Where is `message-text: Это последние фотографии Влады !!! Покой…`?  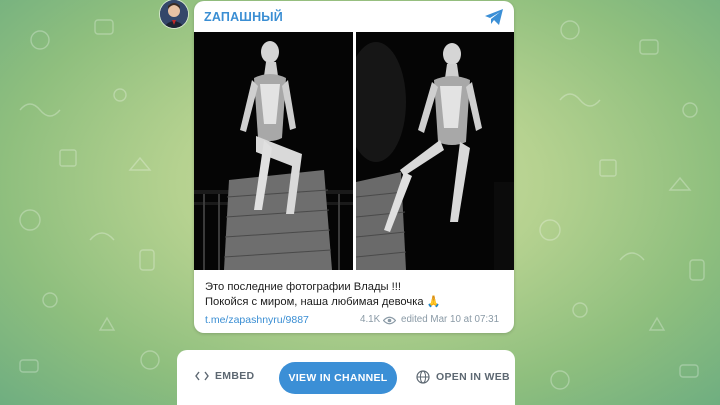
message-text: Это последние фотографии Влады !!! Покой… is located at coordinates (355, 295).